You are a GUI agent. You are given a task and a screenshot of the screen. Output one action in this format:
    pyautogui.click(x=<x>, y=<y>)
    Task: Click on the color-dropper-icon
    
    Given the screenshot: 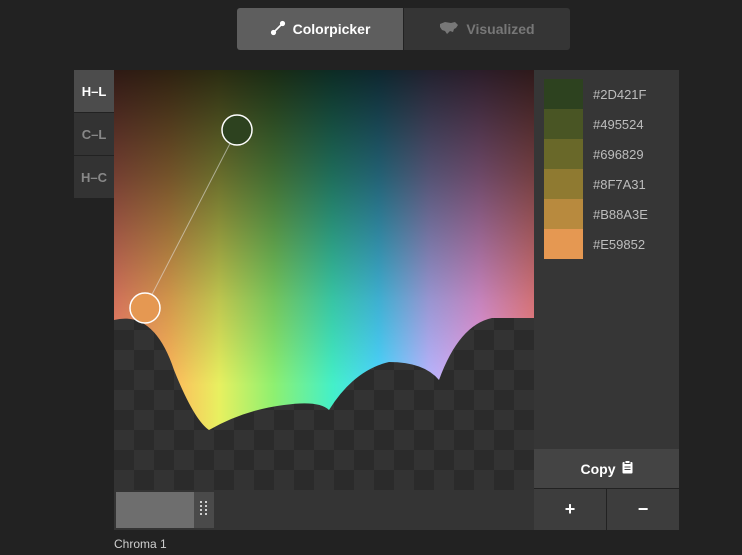 What is the action you would take?
    pyautogui.click(x=278, y=29)
    